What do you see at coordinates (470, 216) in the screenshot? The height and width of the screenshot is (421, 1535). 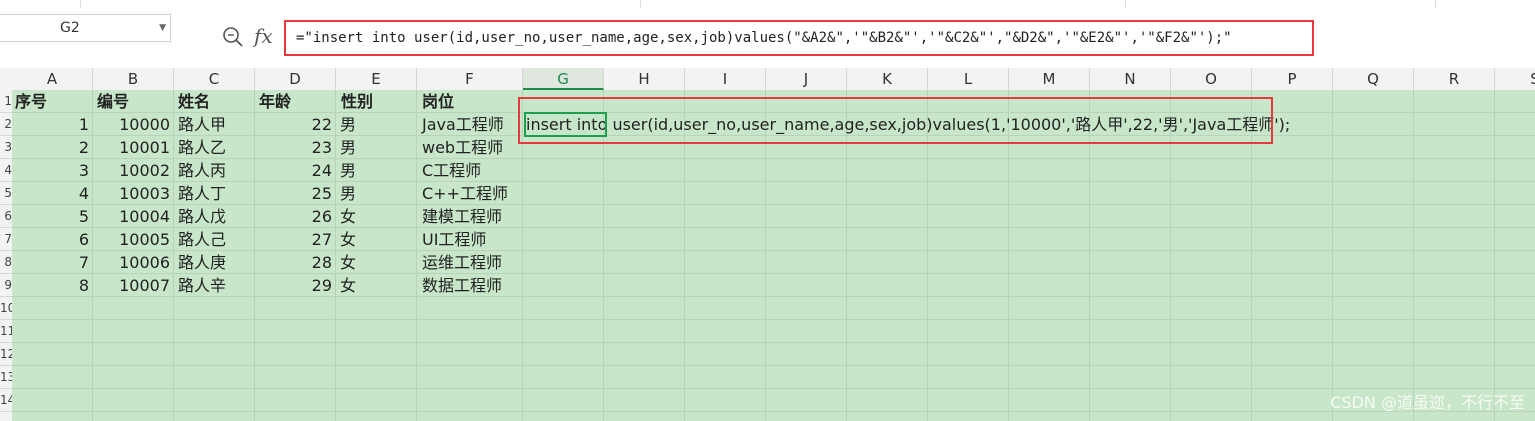 I see `table-cell: 建模工程师` at bounding box center [470, 216].